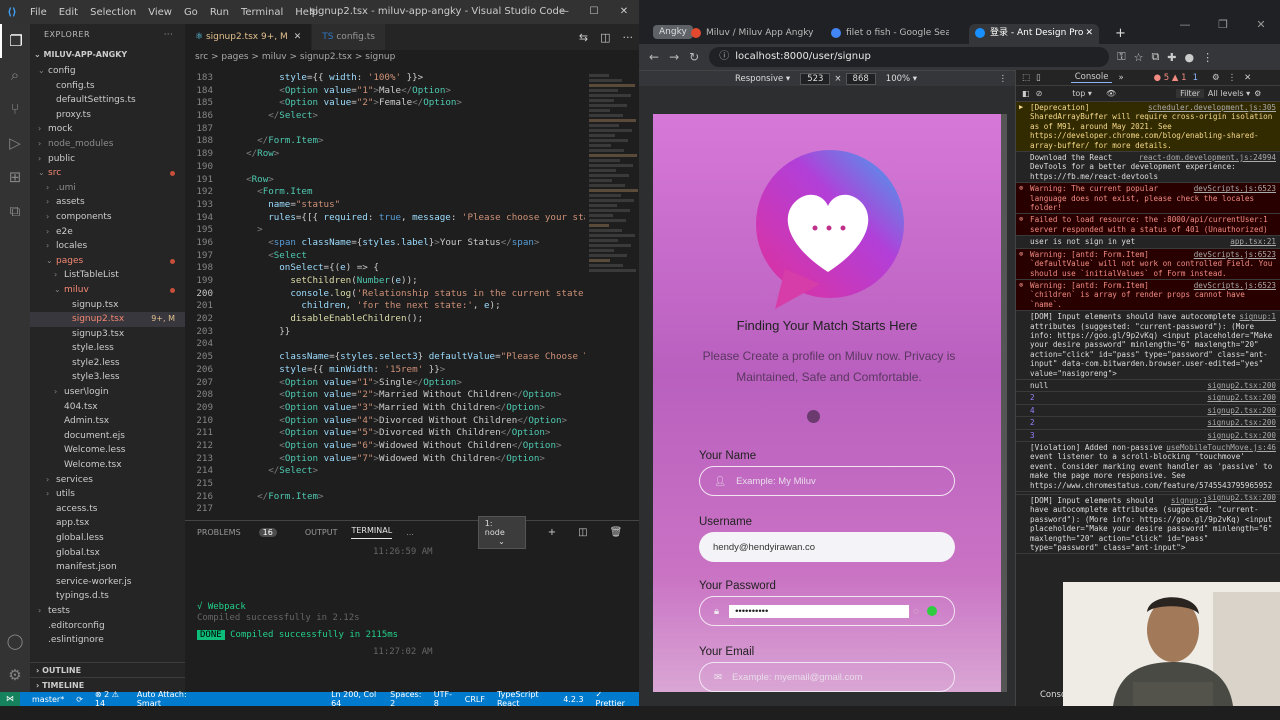 The width and height of the screenshot is (1280, 720). Describe the element at coordinates (1038, 78) in the screenshot. I see `device-toggle-icon: ▯` at that location.